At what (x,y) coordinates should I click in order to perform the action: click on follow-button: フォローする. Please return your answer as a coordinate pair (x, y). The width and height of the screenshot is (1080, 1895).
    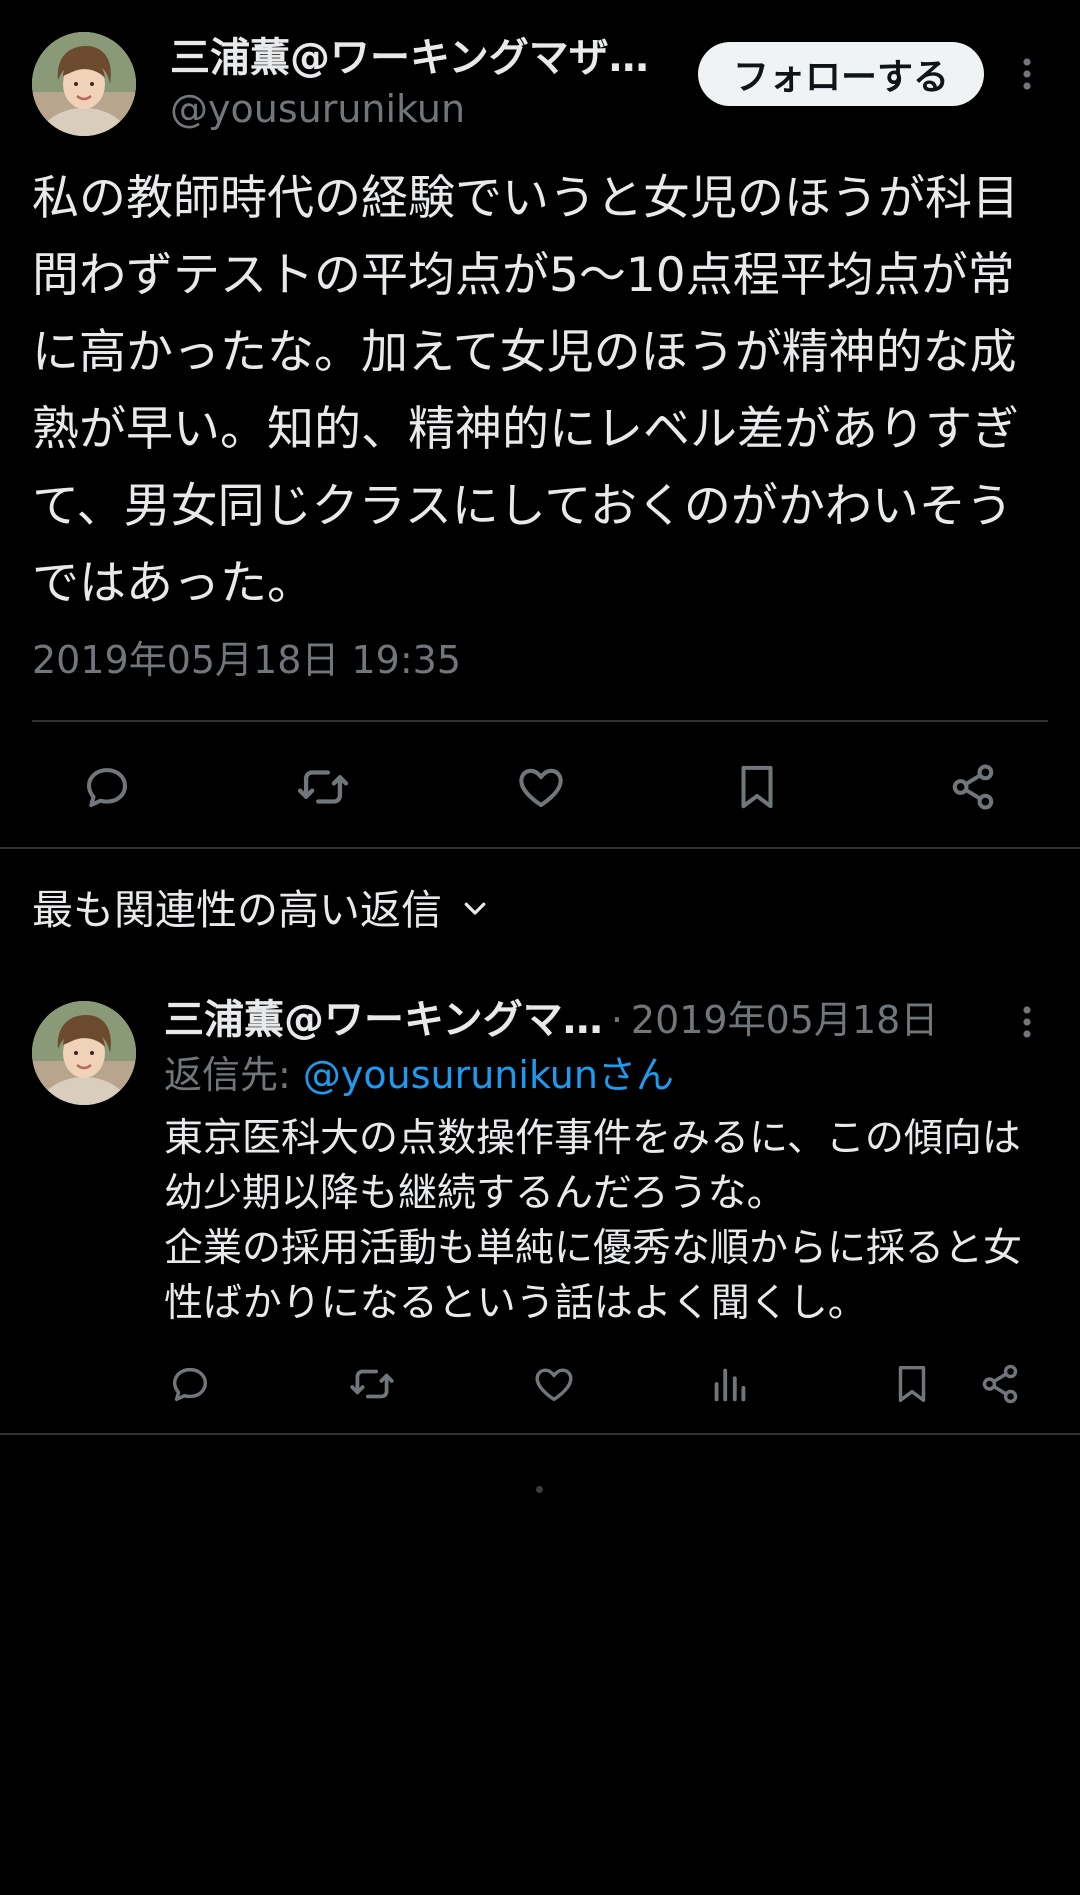
    Looking at the image, I should click on (841, 74).